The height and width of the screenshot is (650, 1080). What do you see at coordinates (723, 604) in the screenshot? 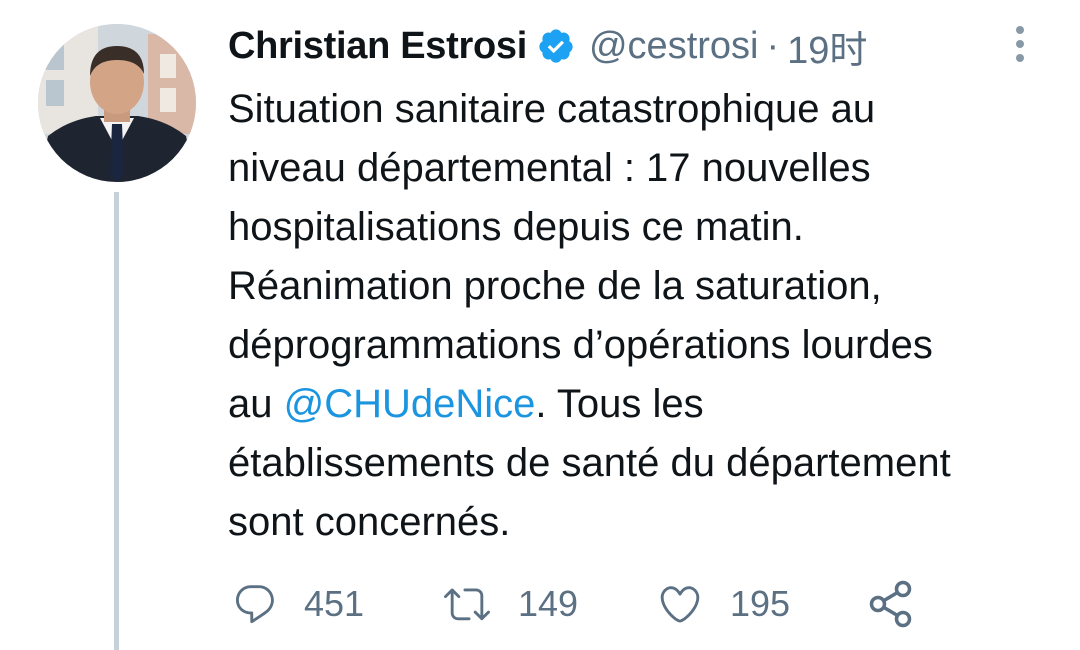
I see `like-button: 195` at bounding box center [723, 604].